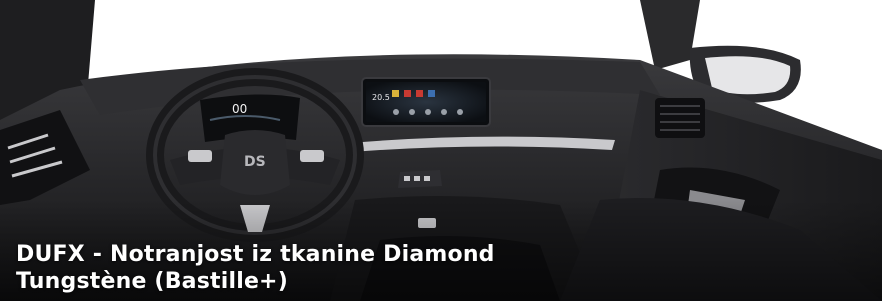 Image resolution: width=882 pixels, height=301 pixels. Describe the element at coordinates (239, 109) in the screenshot. I see `speed-readout: 00` at that location.